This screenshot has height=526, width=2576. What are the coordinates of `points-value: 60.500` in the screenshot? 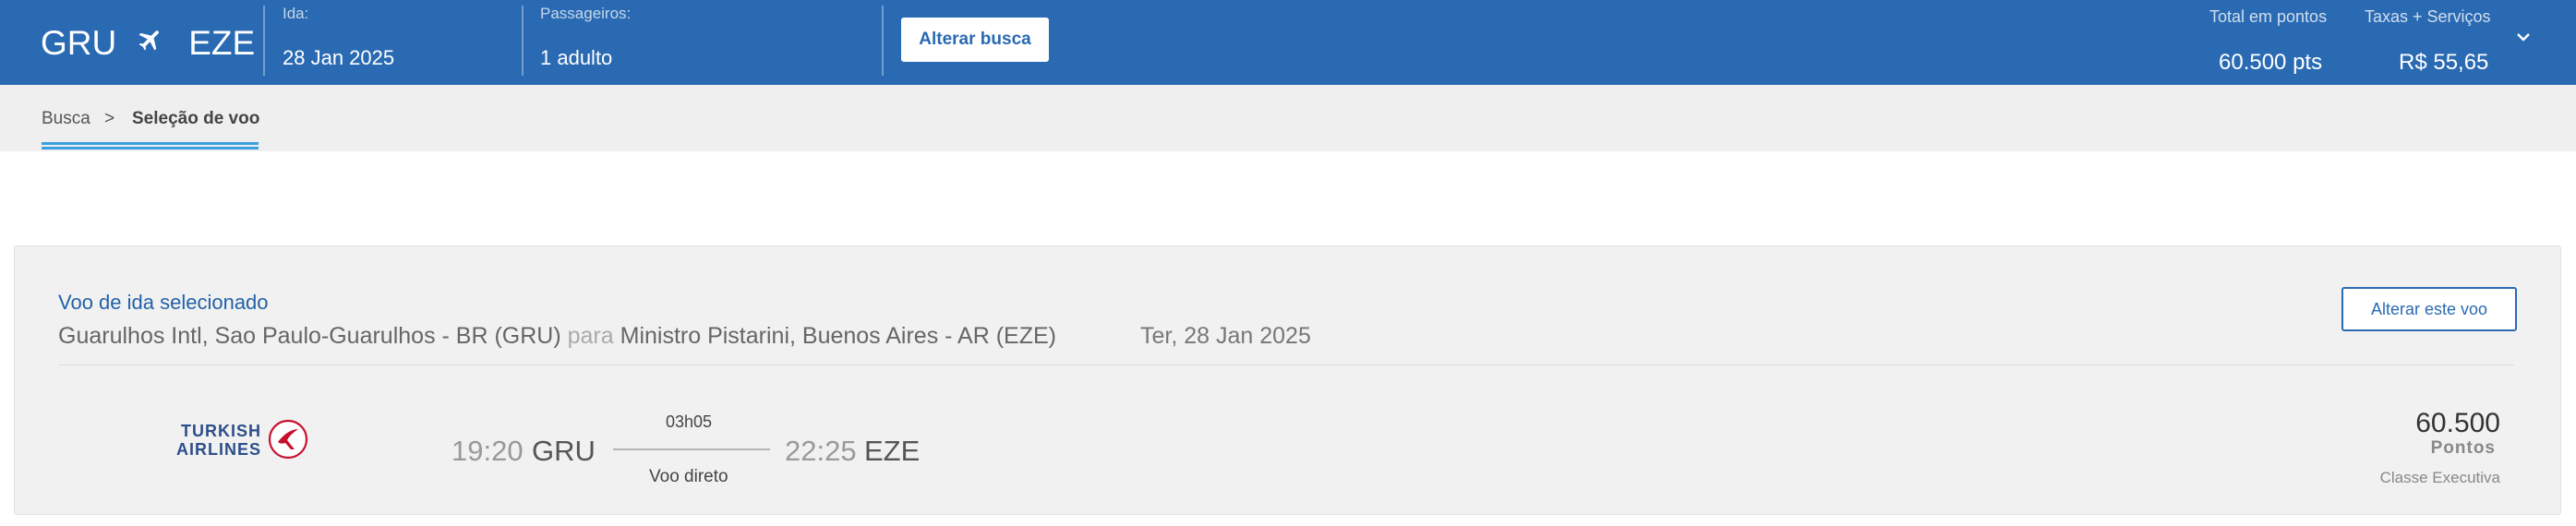 It's located at (2457, 423).